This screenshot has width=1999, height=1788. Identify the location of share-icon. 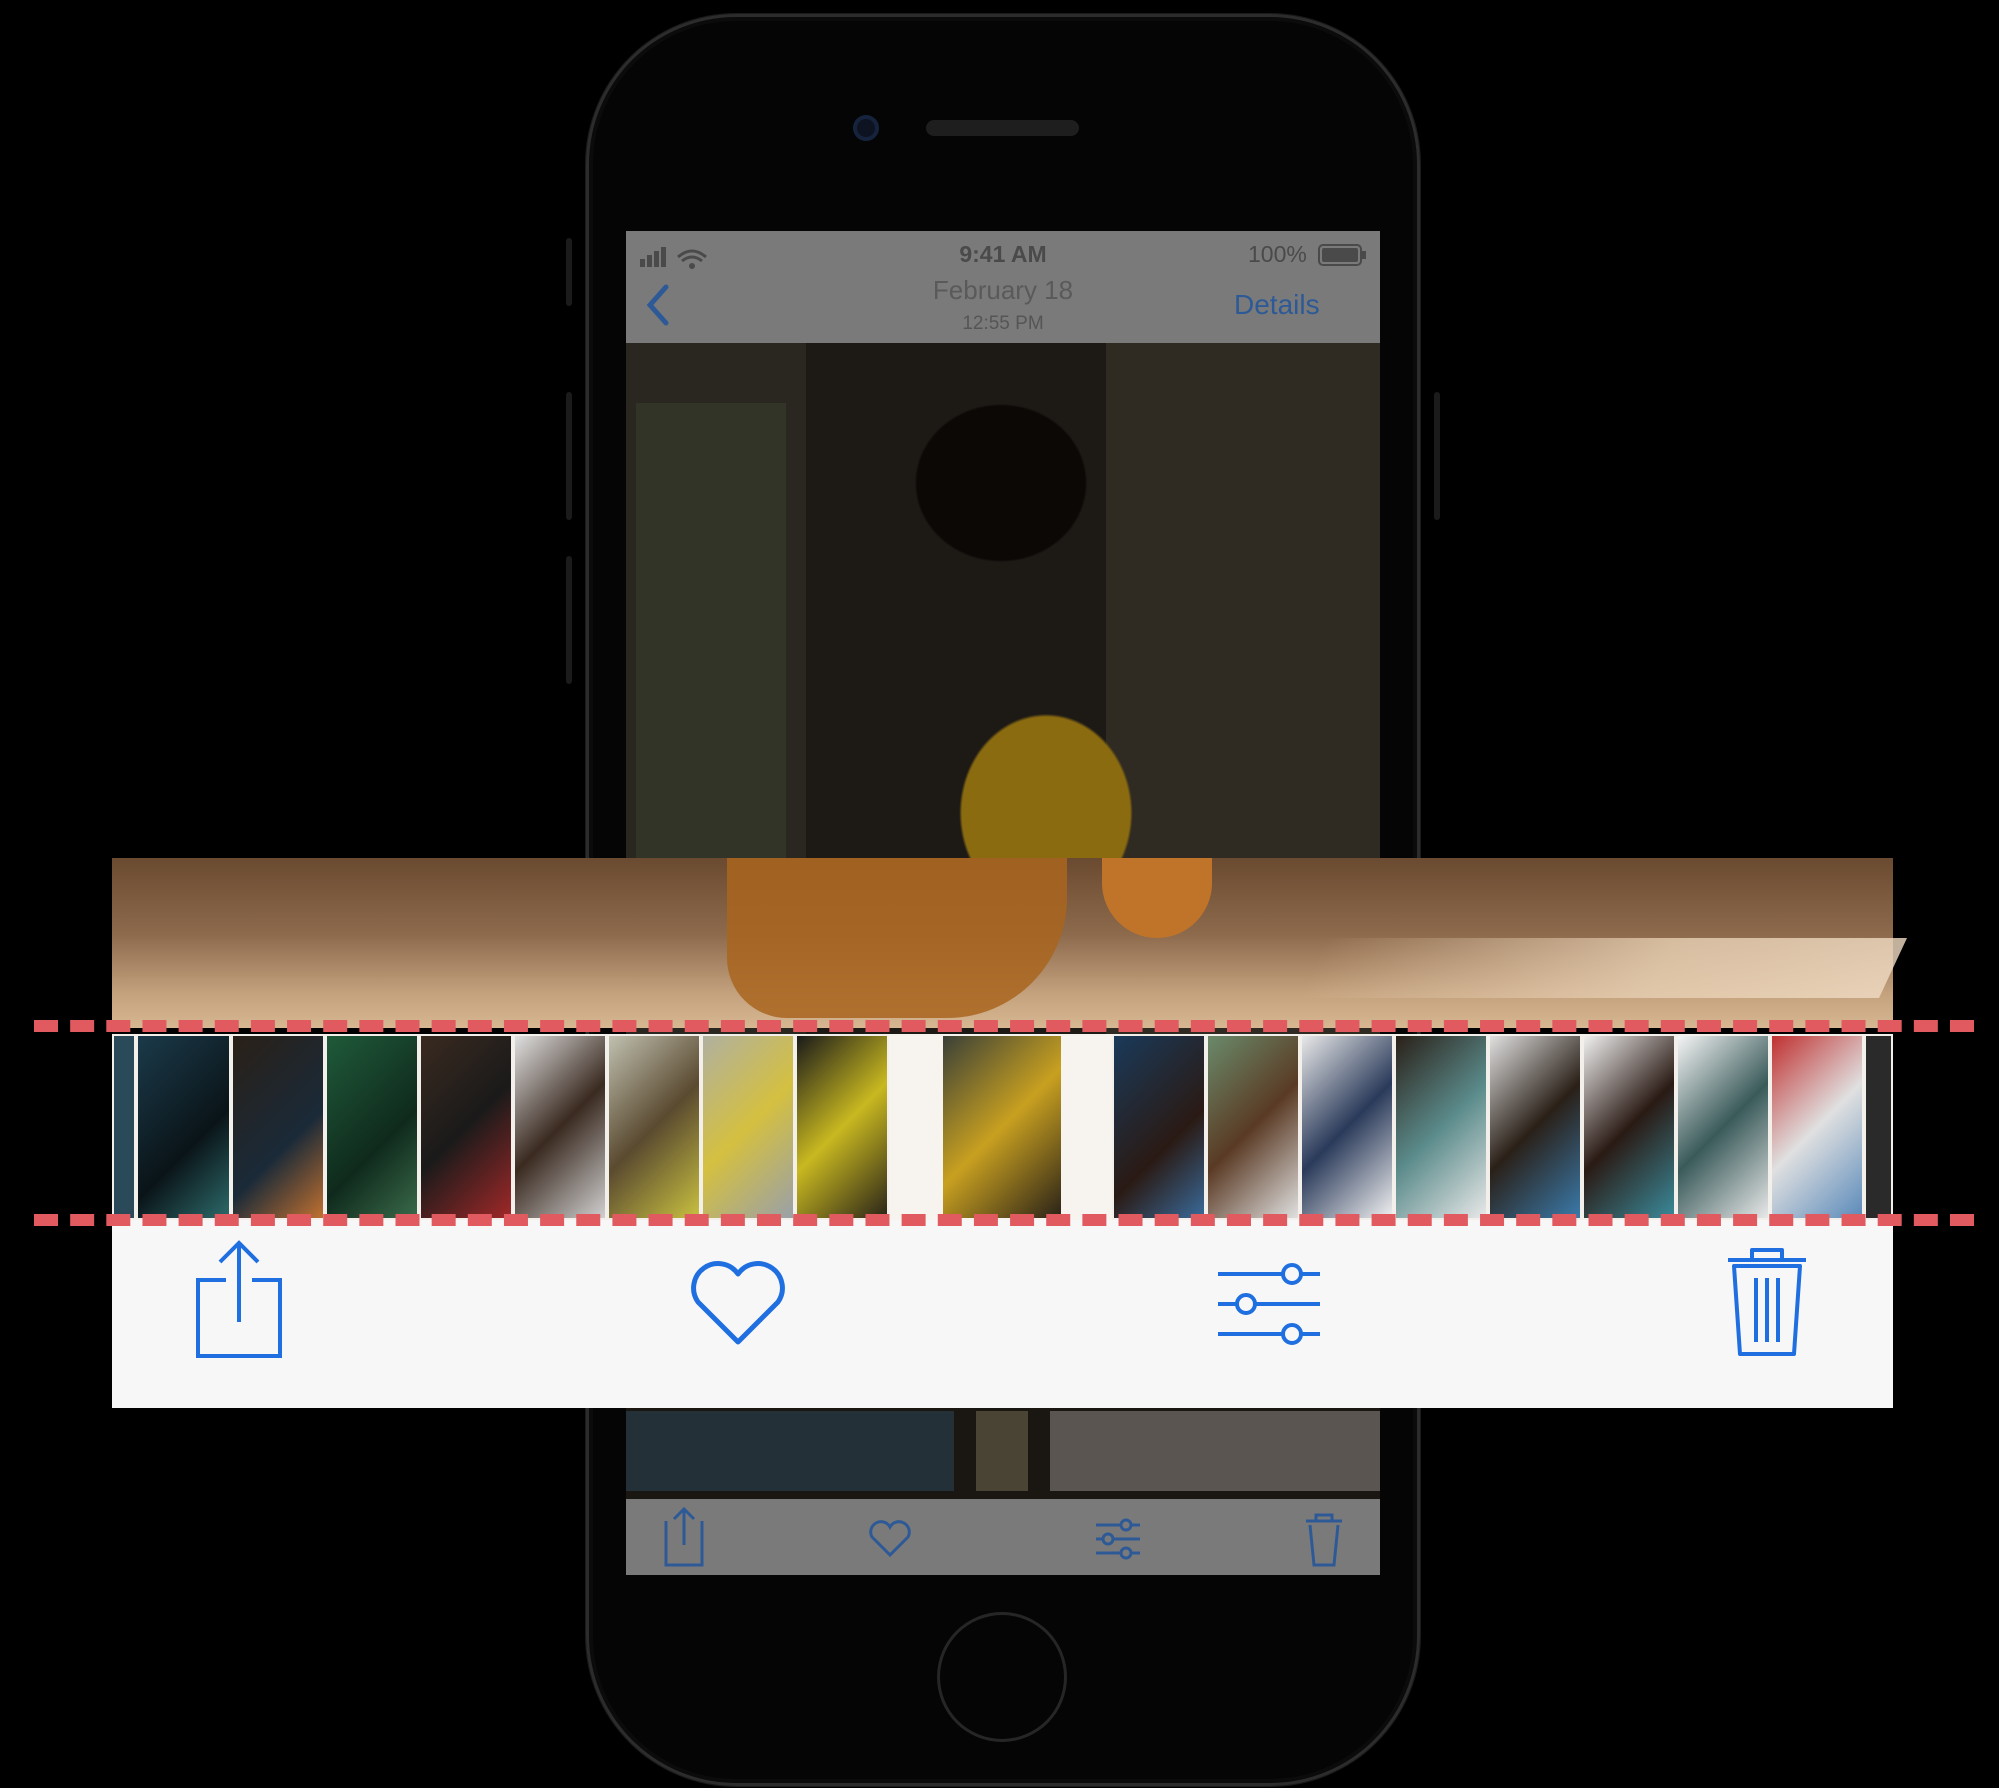
(240, 1300).